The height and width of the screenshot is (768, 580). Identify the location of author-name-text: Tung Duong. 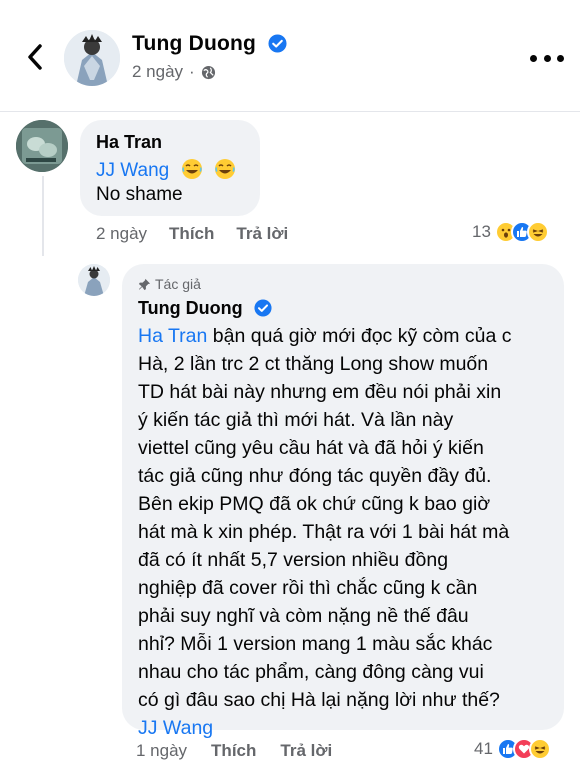
(194, 43).